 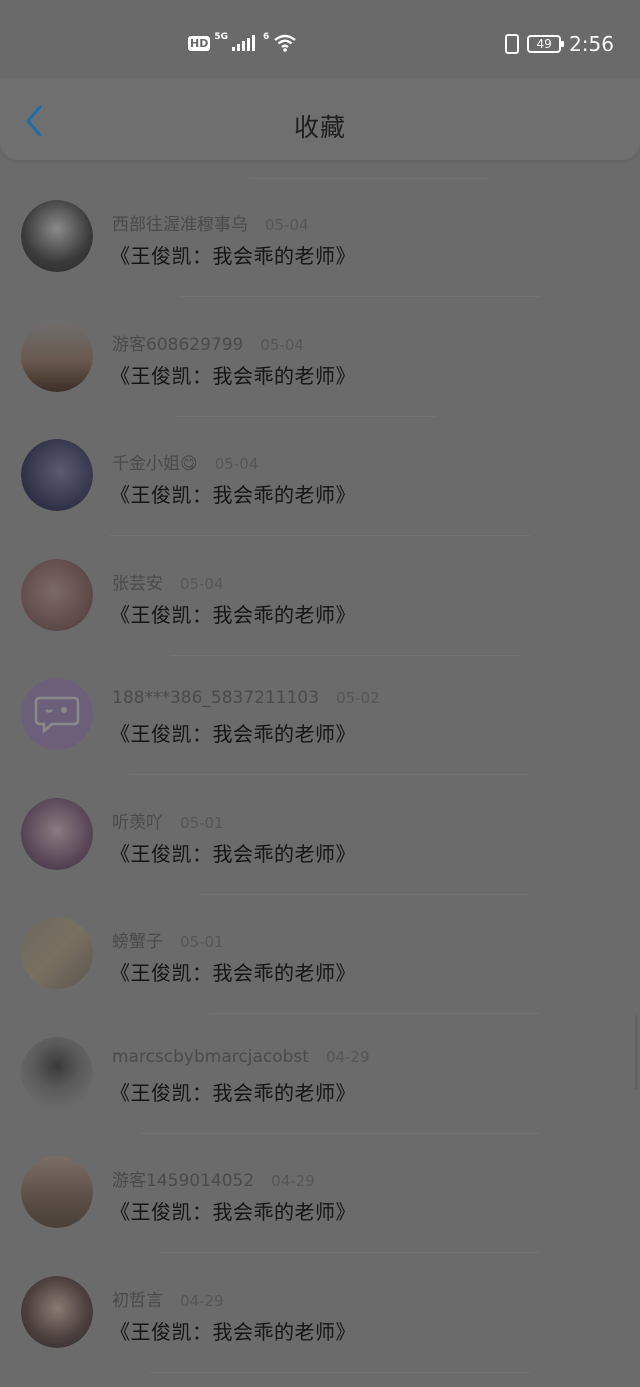 I want to click on wifi-icon, so click(x=285, y=43).